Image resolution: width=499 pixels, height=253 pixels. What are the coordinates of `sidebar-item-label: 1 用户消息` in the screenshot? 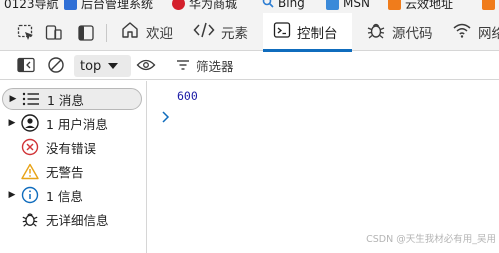 It's located at (77, 124).